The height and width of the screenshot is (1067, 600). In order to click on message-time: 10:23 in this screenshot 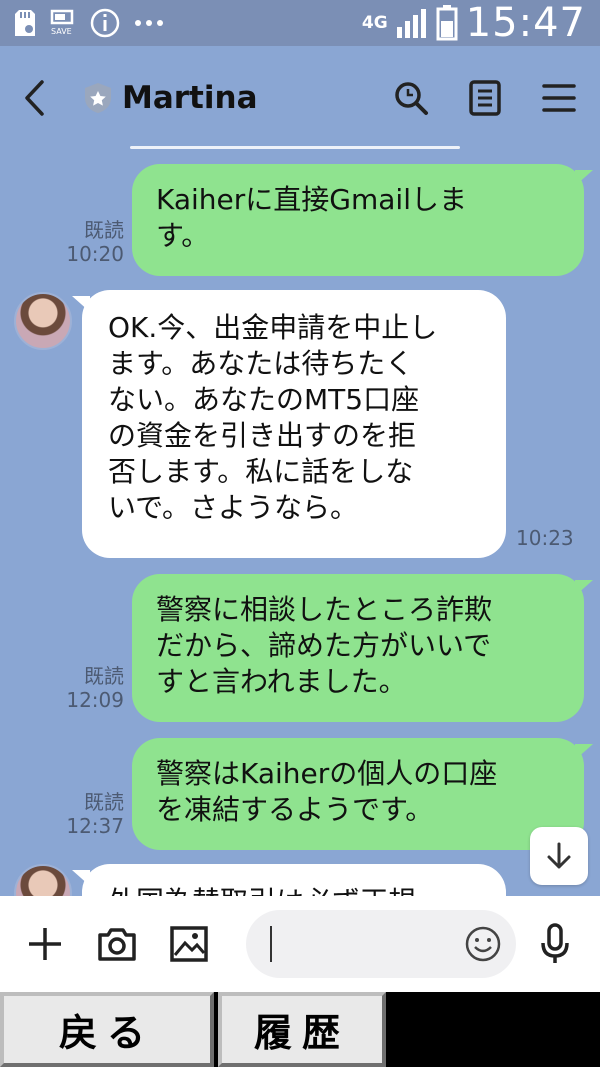, I will do `click(545, 538)`.